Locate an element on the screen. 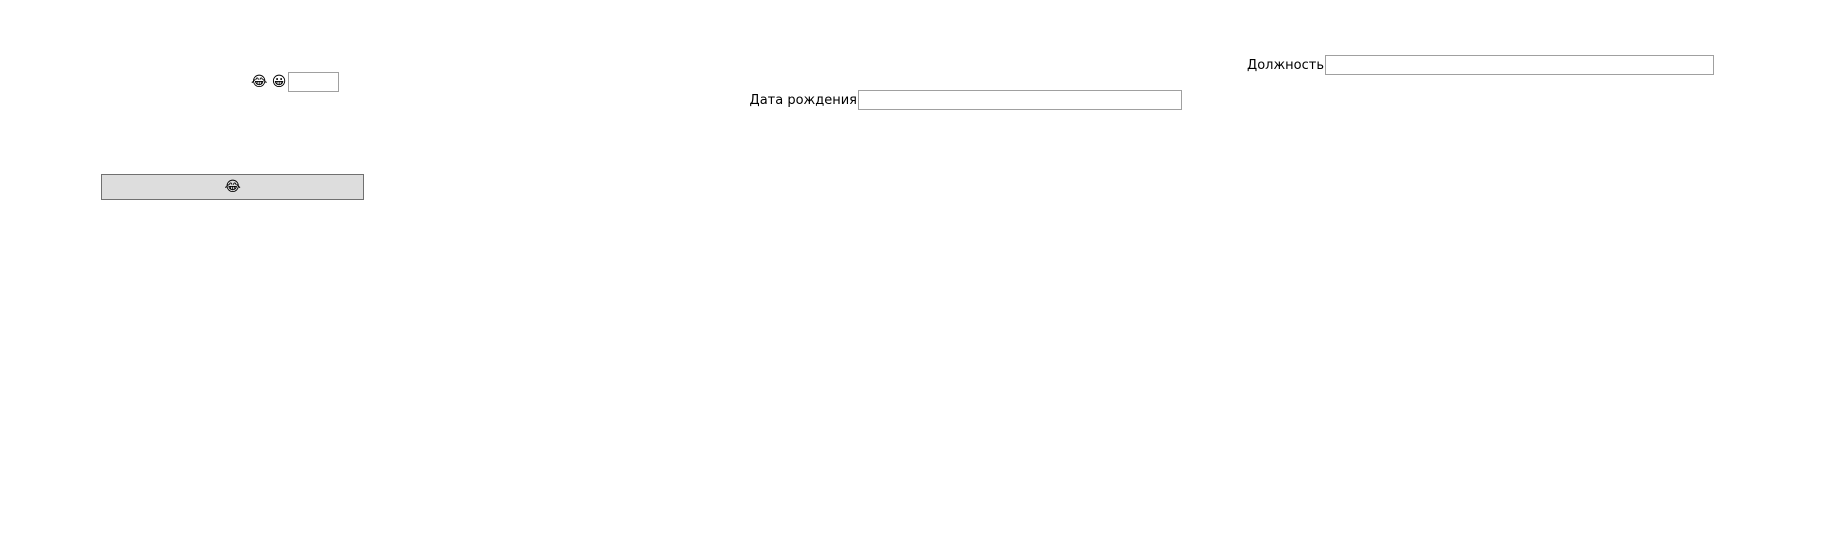 This screenshot has height=545, width=1839. laughing-emoji-icon: 😂 is located at coordinates (259, 82).